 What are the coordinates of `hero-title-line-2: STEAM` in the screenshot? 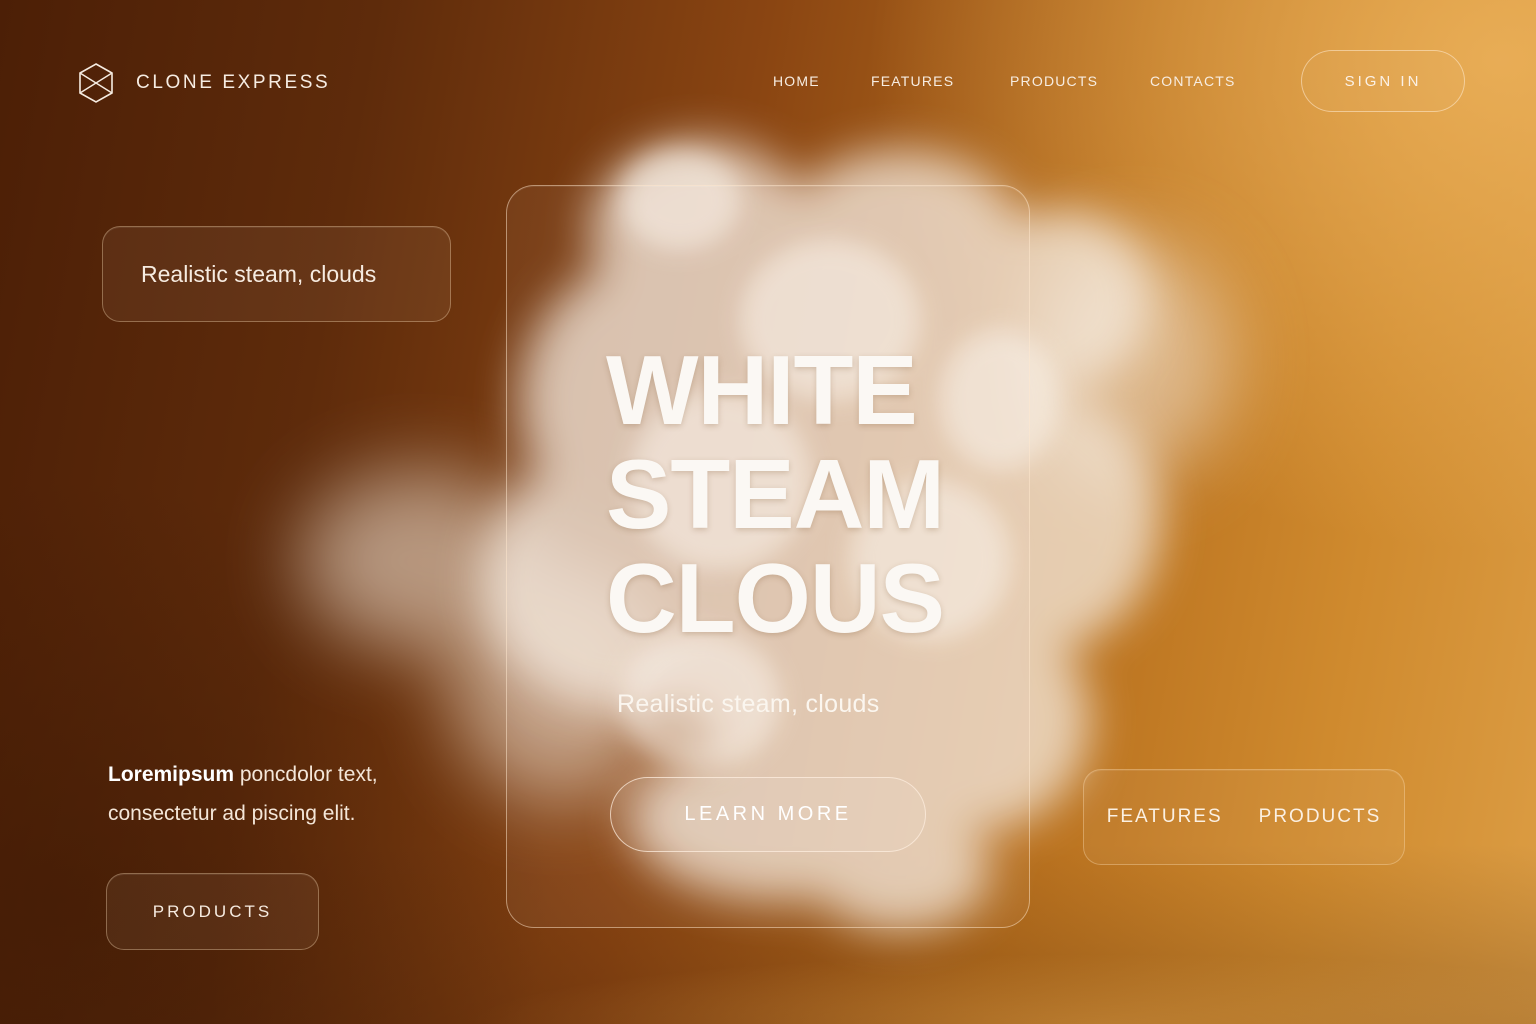 It's located at (775, 494).